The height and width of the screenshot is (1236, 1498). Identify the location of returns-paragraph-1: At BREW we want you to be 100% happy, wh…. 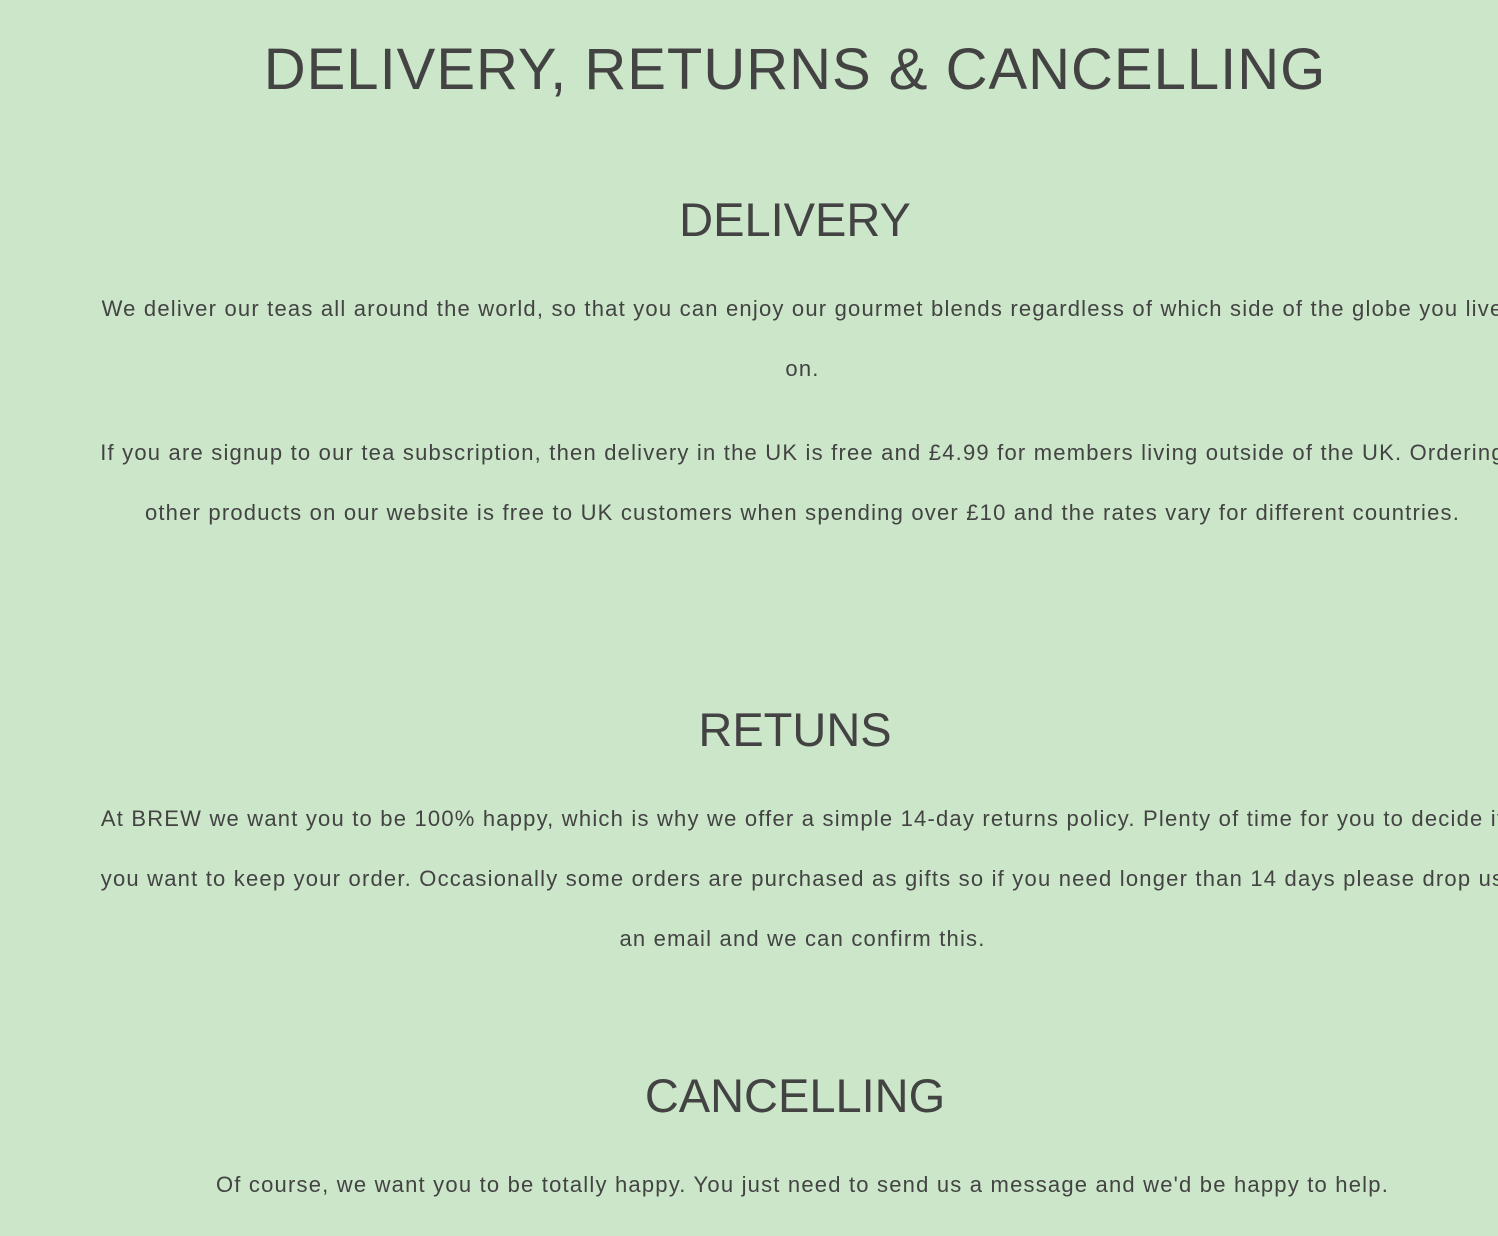
(799, 878).